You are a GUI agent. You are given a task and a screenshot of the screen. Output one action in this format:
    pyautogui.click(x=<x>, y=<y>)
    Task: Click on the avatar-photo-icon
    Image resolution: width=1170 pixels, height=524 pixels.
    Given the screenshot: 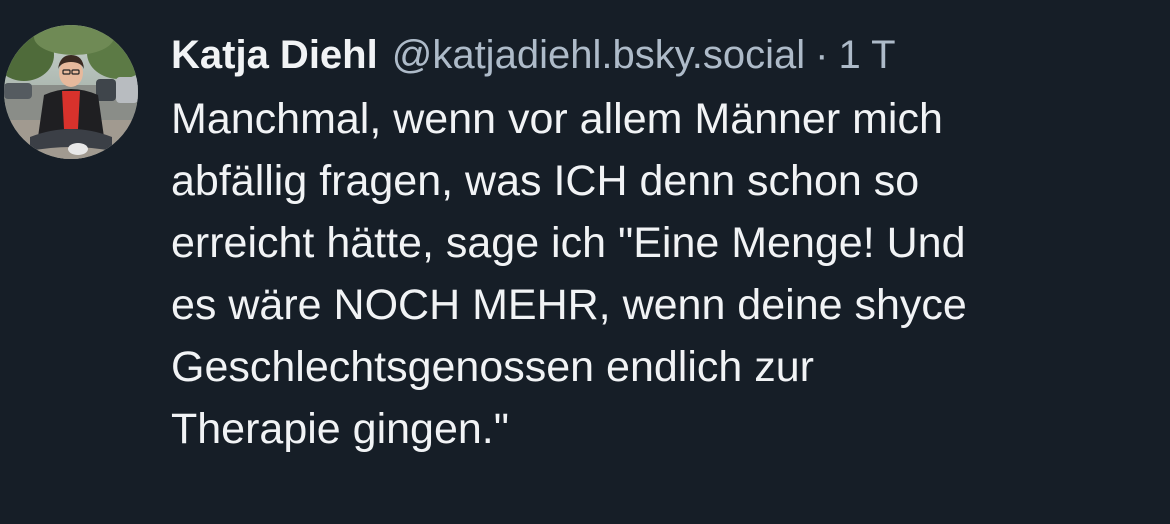 What is the action you would take?
    pyautogui.click(x=71, y=92)
    